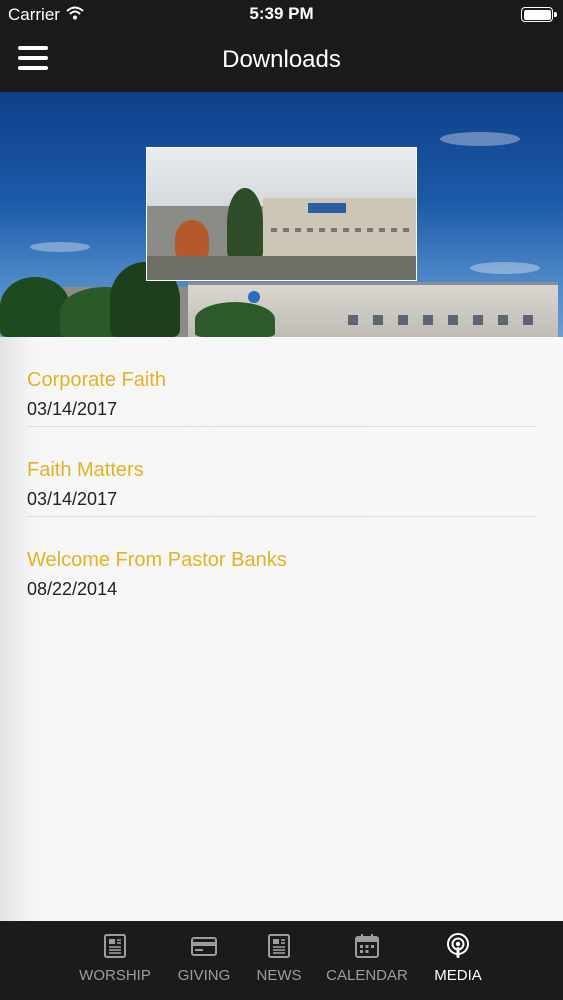 The image size is (563, 1000). Describe the element at coordinates (157, 560) in the screenshot. I see `download-title: Welcome From Pastor Banks` at that location.